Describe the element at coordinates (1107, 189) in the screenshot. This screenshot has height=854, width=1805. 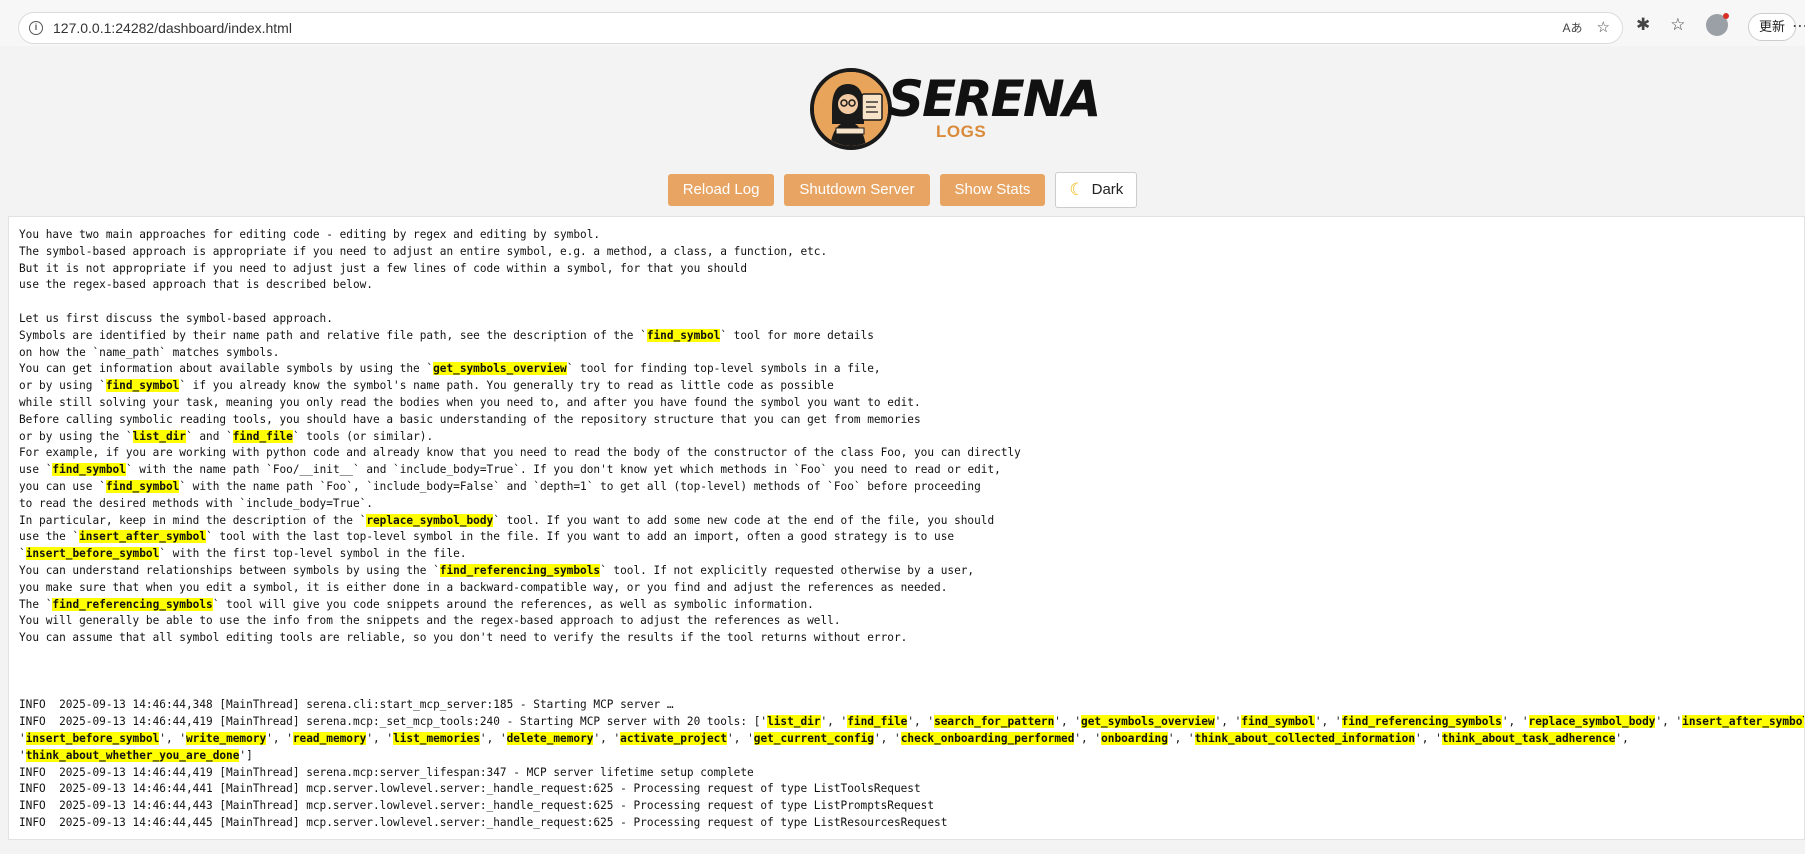
I see `dark-mode-label: Dark` at that location.